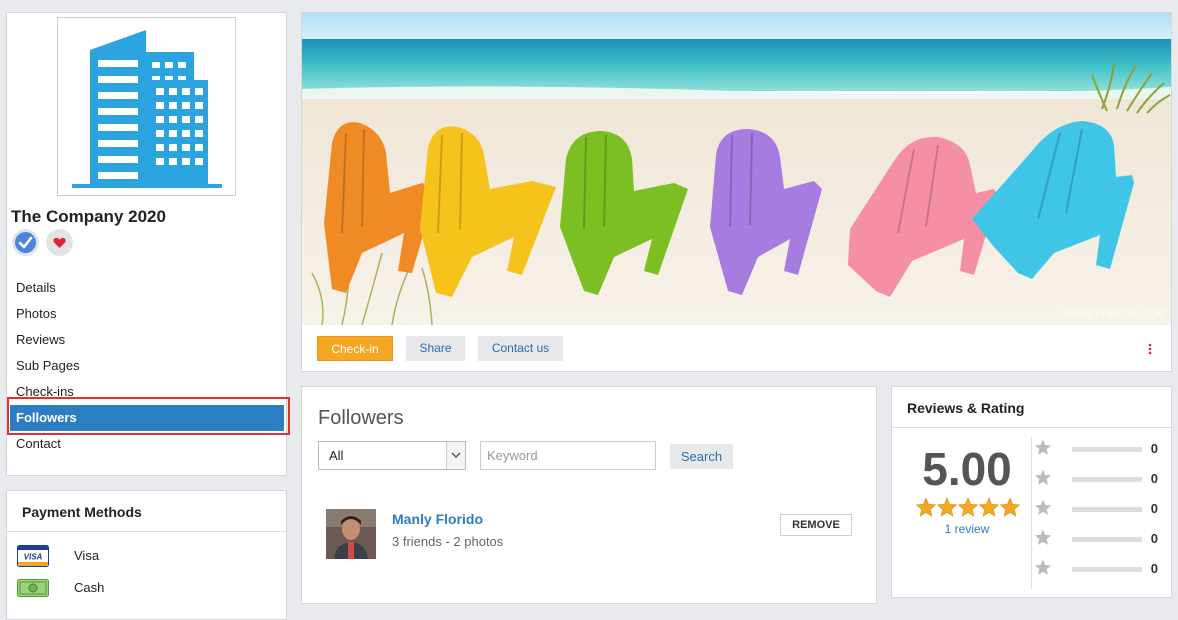 This screenshot has height=620, width=1178. I want to click on rating-row-3-star: 0, so click(1099, 509).